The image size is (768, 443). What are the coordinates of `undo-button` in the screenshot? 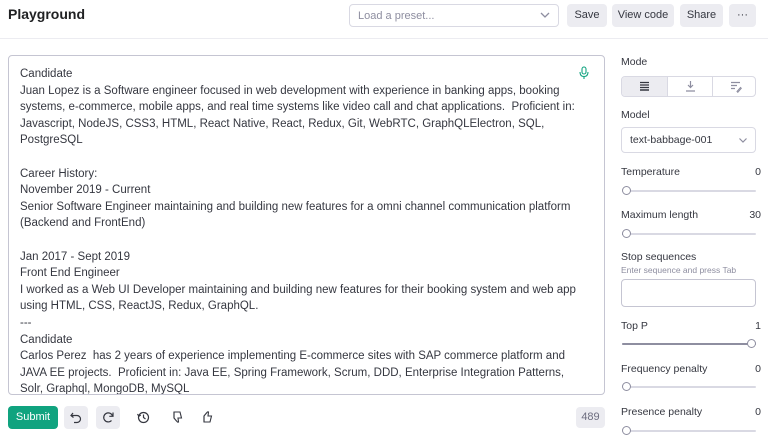 It's located at (76, 417).